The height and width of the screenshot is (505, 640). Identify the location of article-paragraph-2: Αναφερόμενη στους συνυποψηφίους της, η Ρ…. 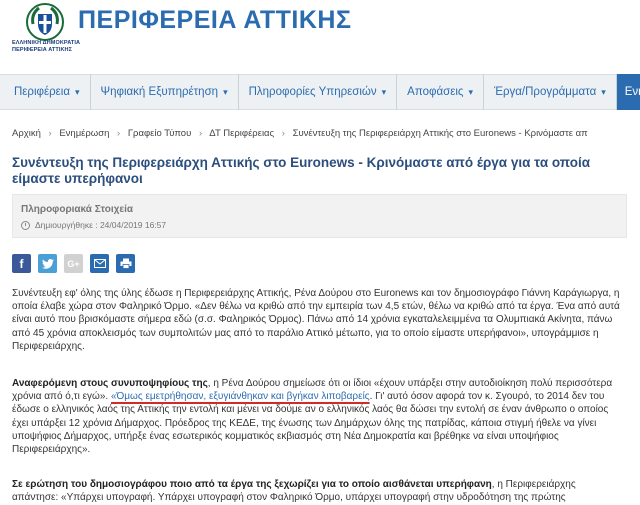
(318, 416).